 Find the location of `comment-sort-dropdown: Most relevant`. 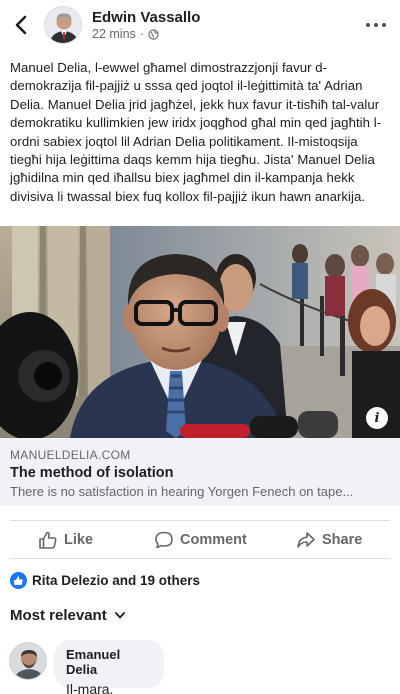

comment-sort-dropdown: Most relevant is located at coordinates (67, 615).